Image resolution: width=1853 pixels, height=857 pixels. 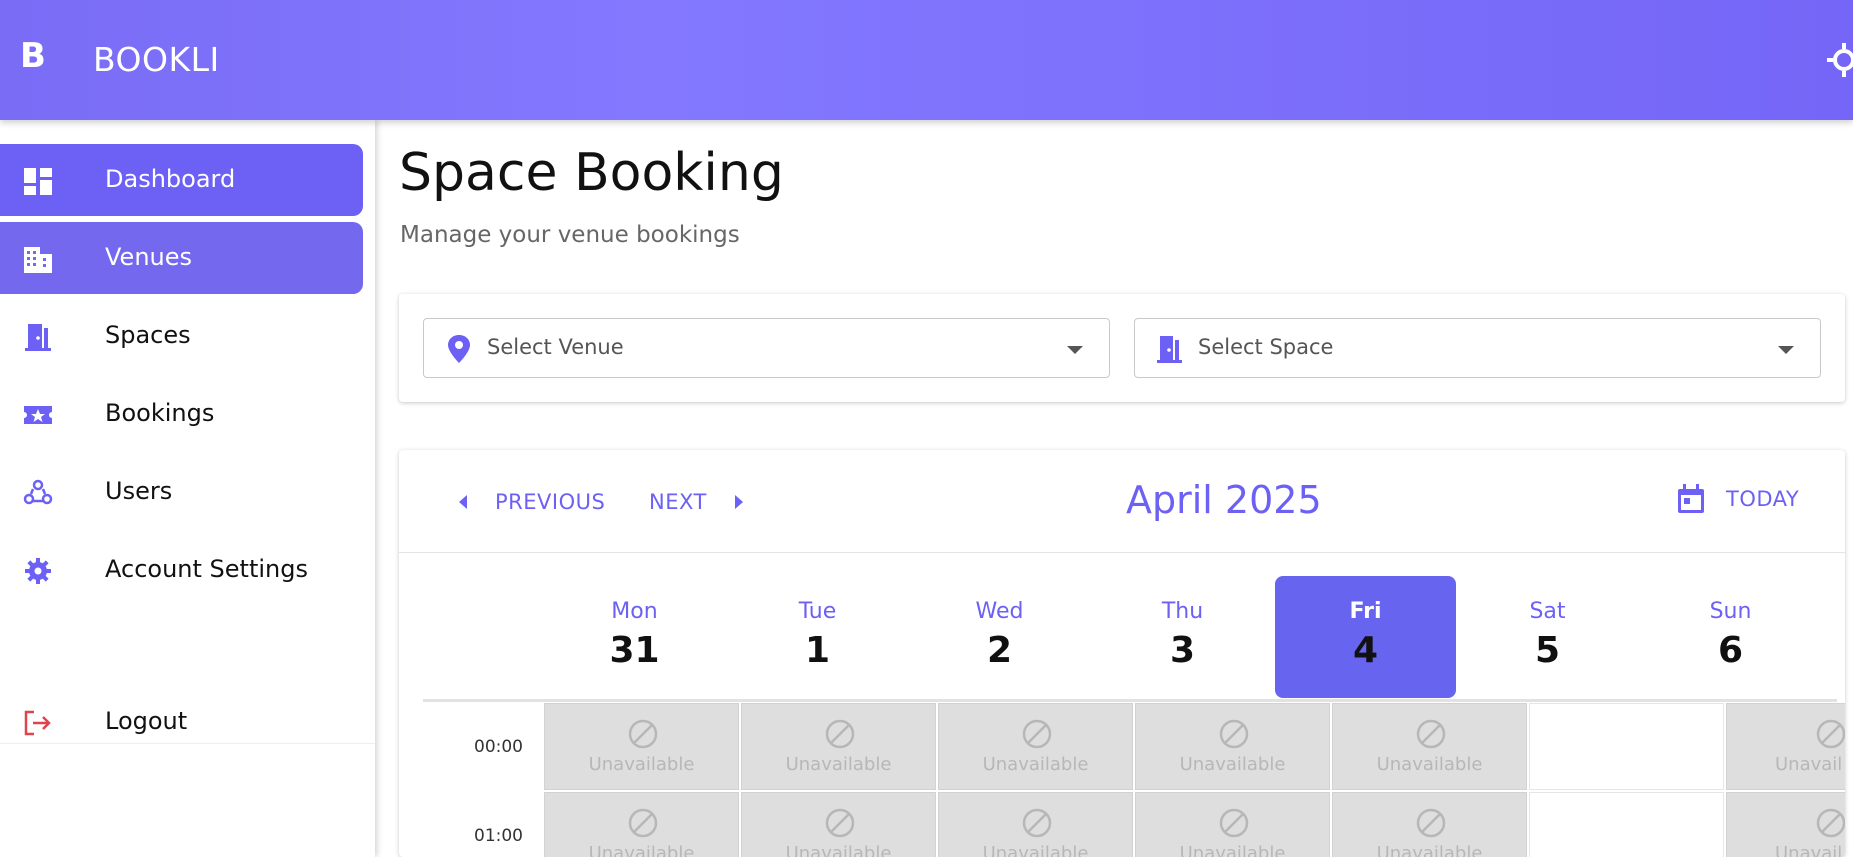 I want to click on theme-toggle-icon, so click(x=1839, y=60).